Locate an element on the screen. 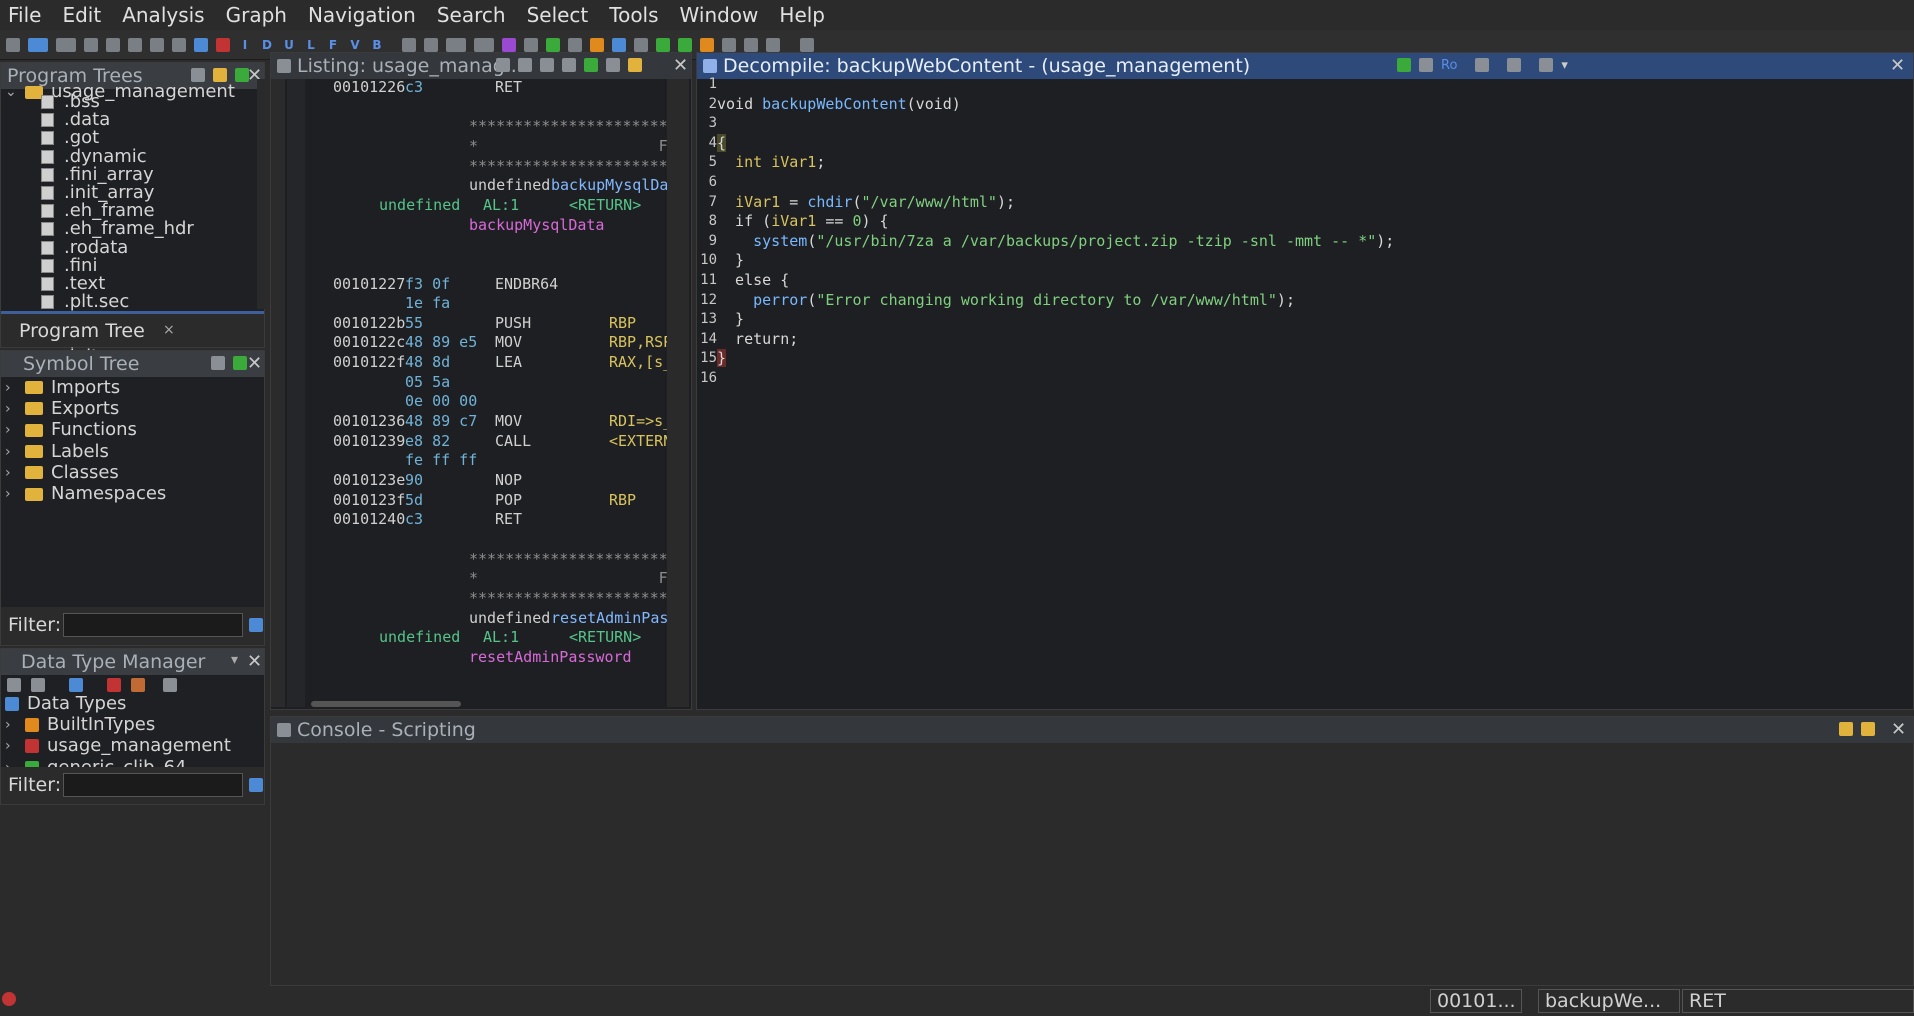  instruction-nav-icon: I is located at coordinates (245, 45).